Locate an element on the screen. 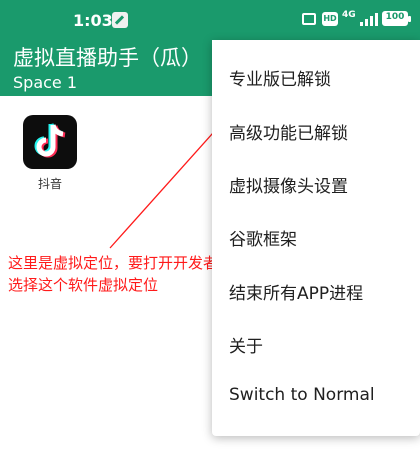 This screenshot has width=420, height=458. wrench-icon is located at coordinates (120, 20).